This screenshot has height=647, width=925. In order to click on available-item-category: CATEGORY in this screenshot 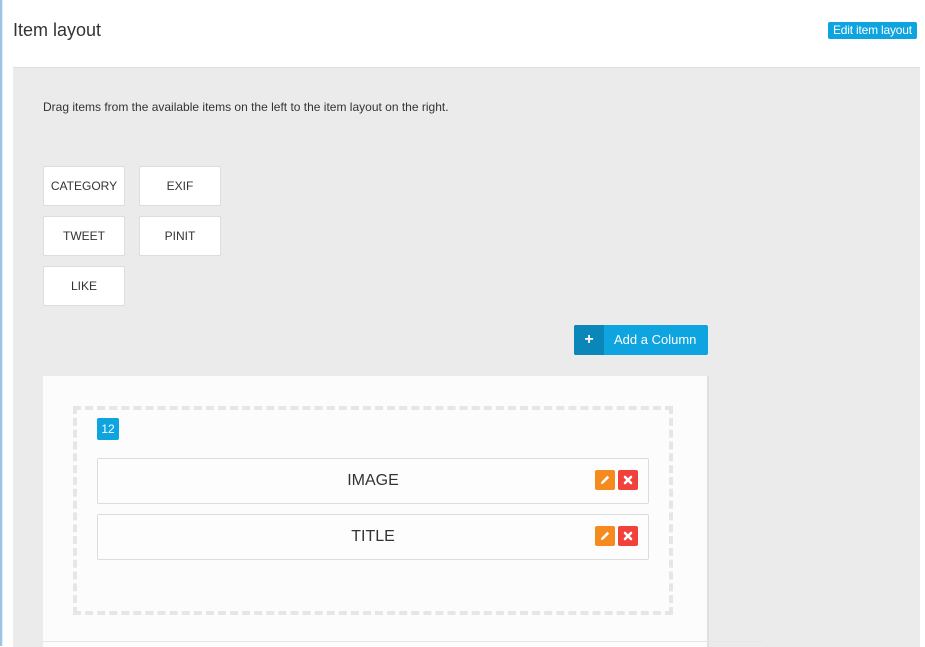, I will do `click(84, 186)`.